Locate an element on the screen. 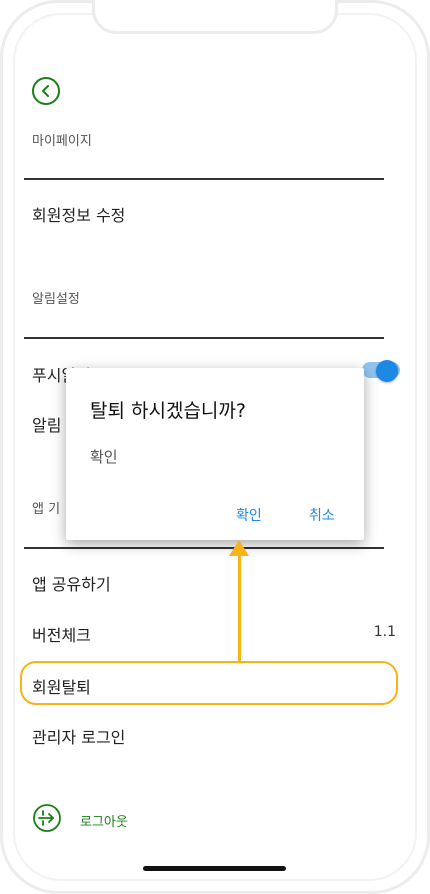 The height and width of the screenshot is (894, 430). notification-item-partial: 알림 is located at coordinates (47, 425).